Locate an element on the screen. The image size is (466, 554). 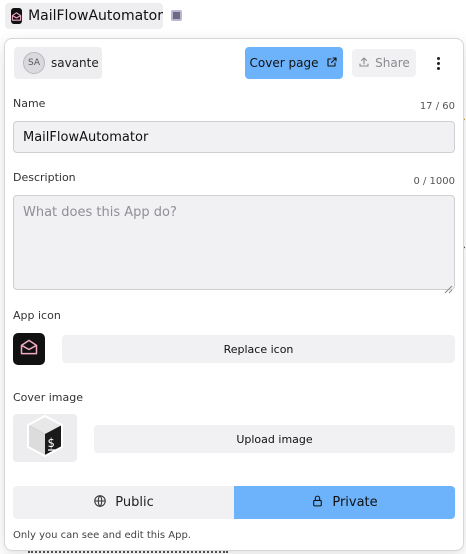
app-icon-label: App icon is located at coordinates (37, 315).